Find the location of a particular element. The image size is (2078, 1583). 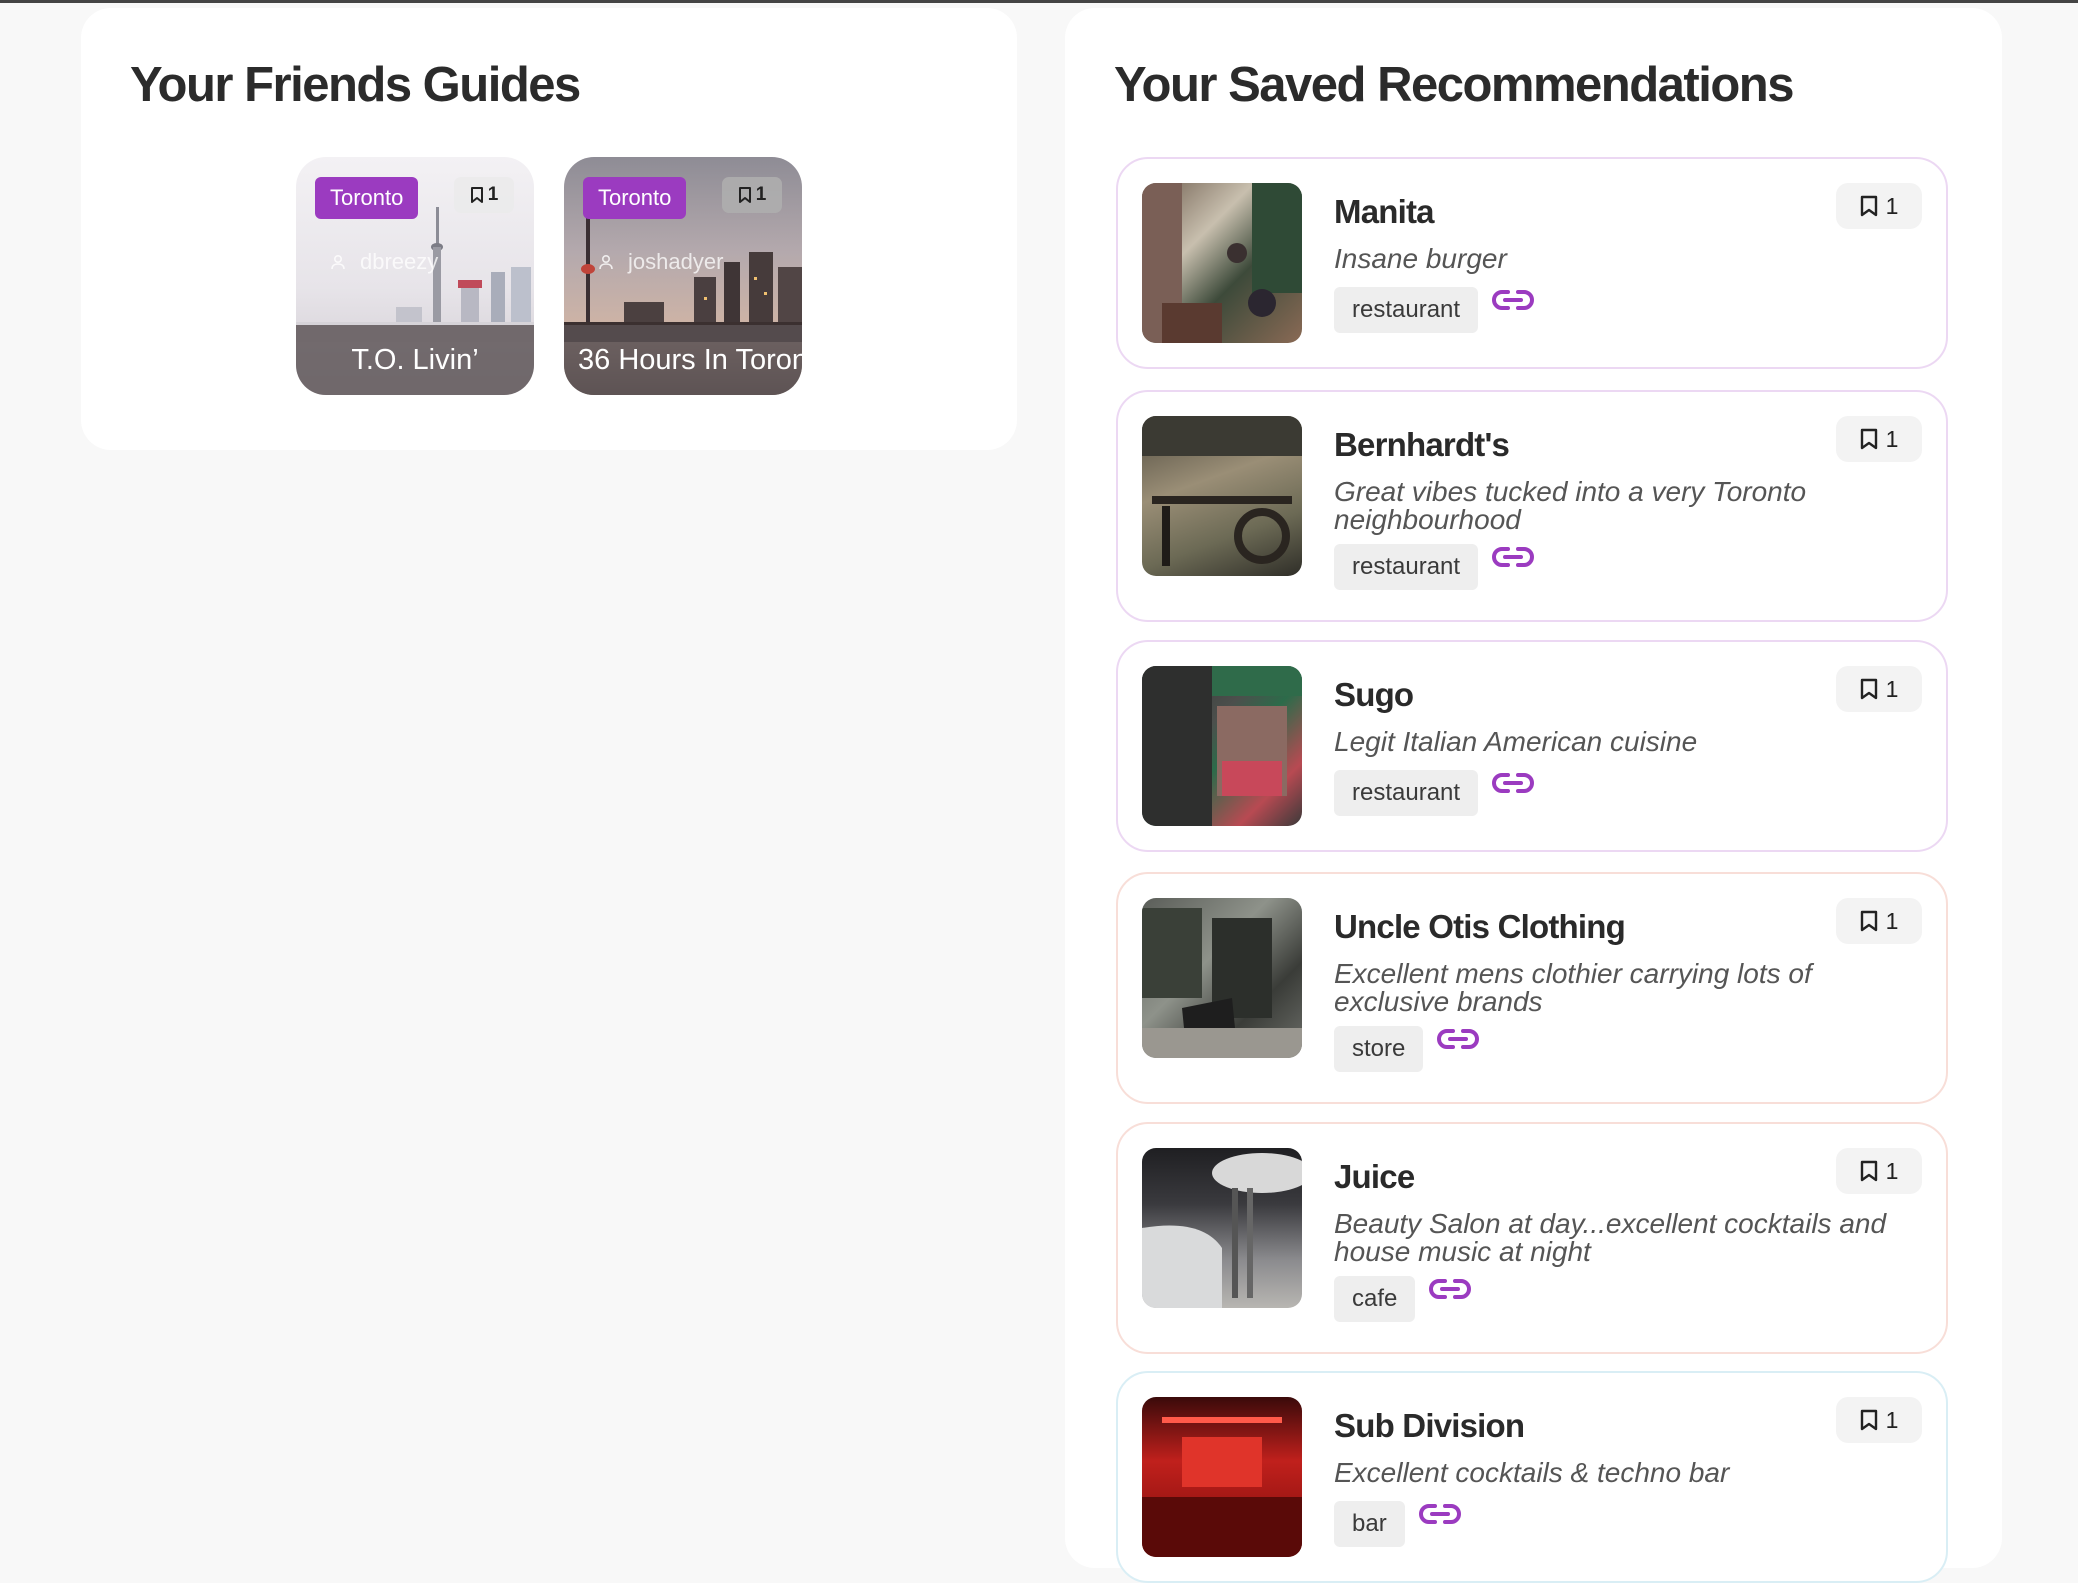

guide-card: Toronto 1 joshadyer 36 Hours In Toronto is located at coordinates (683, 276).